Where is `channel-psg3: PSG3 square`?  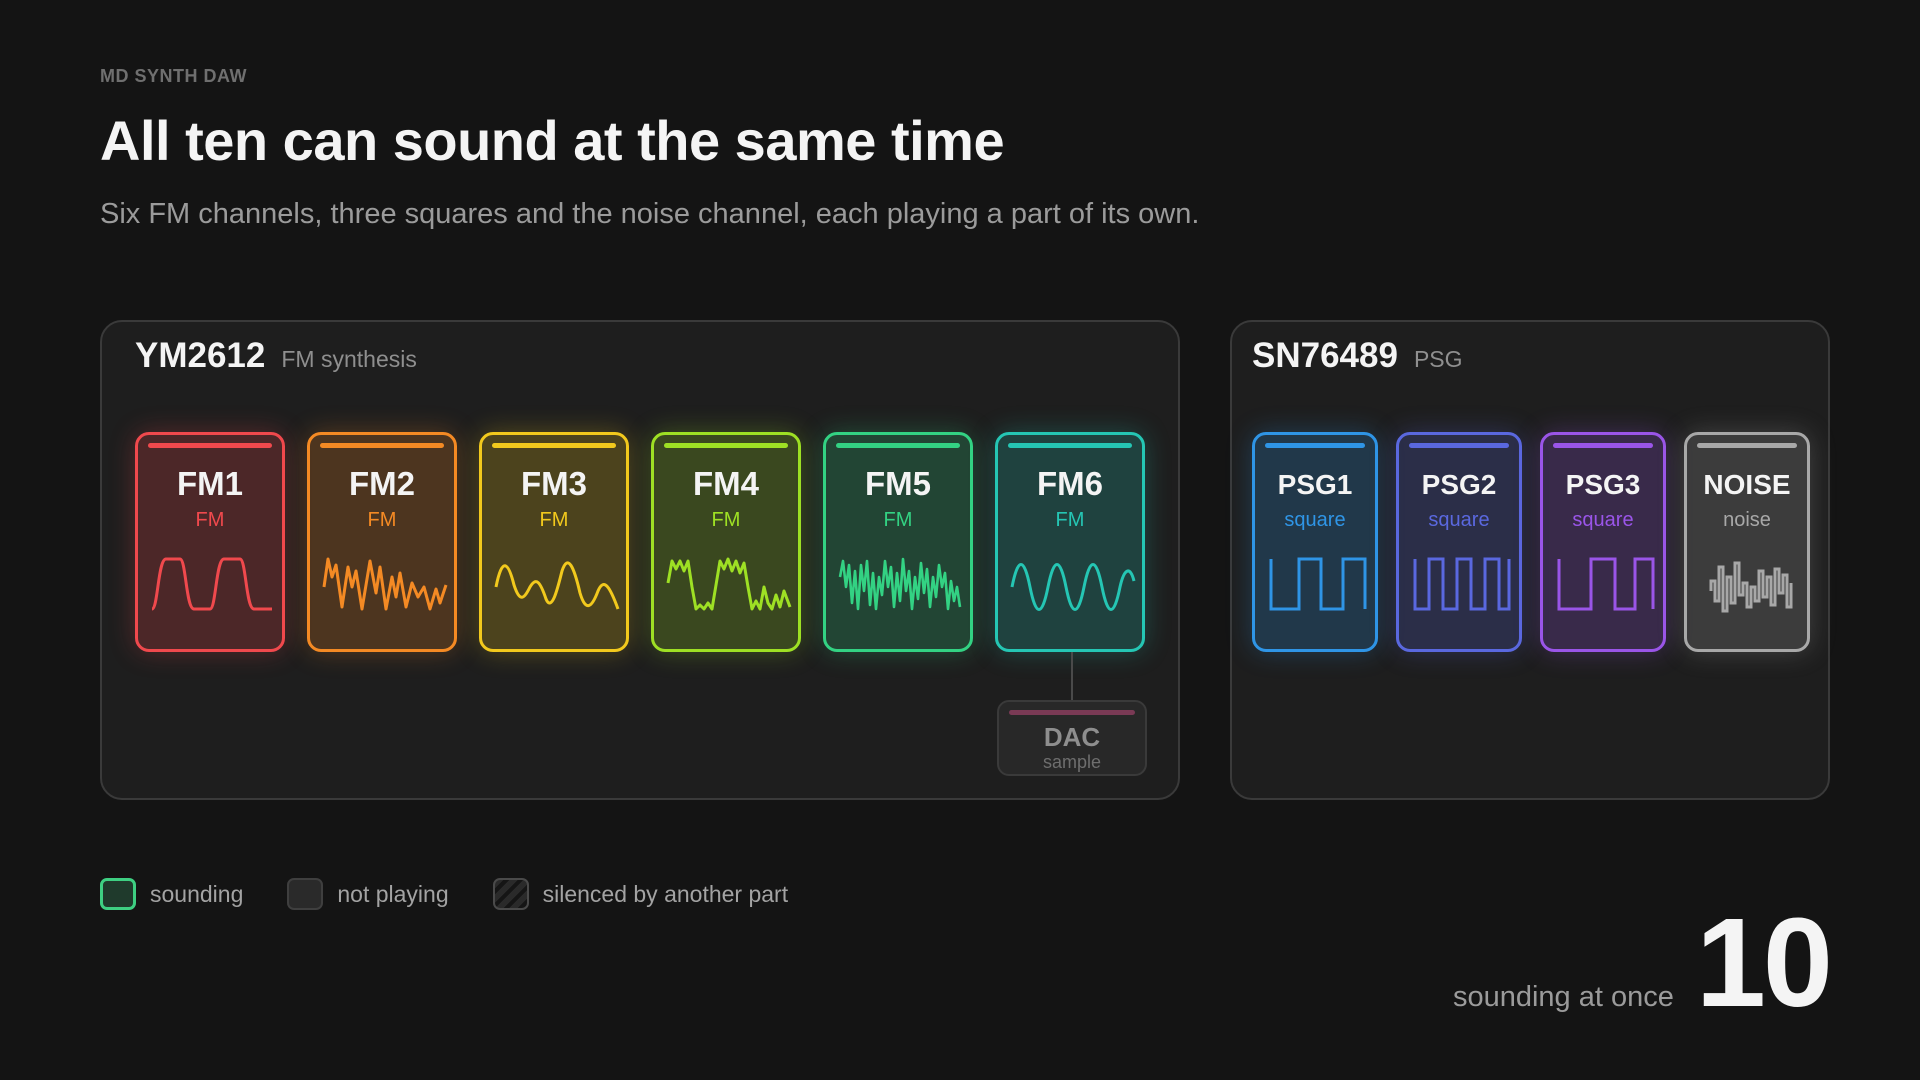 channel-psg3: PSG3 square is located at coordinates (1603, 542).